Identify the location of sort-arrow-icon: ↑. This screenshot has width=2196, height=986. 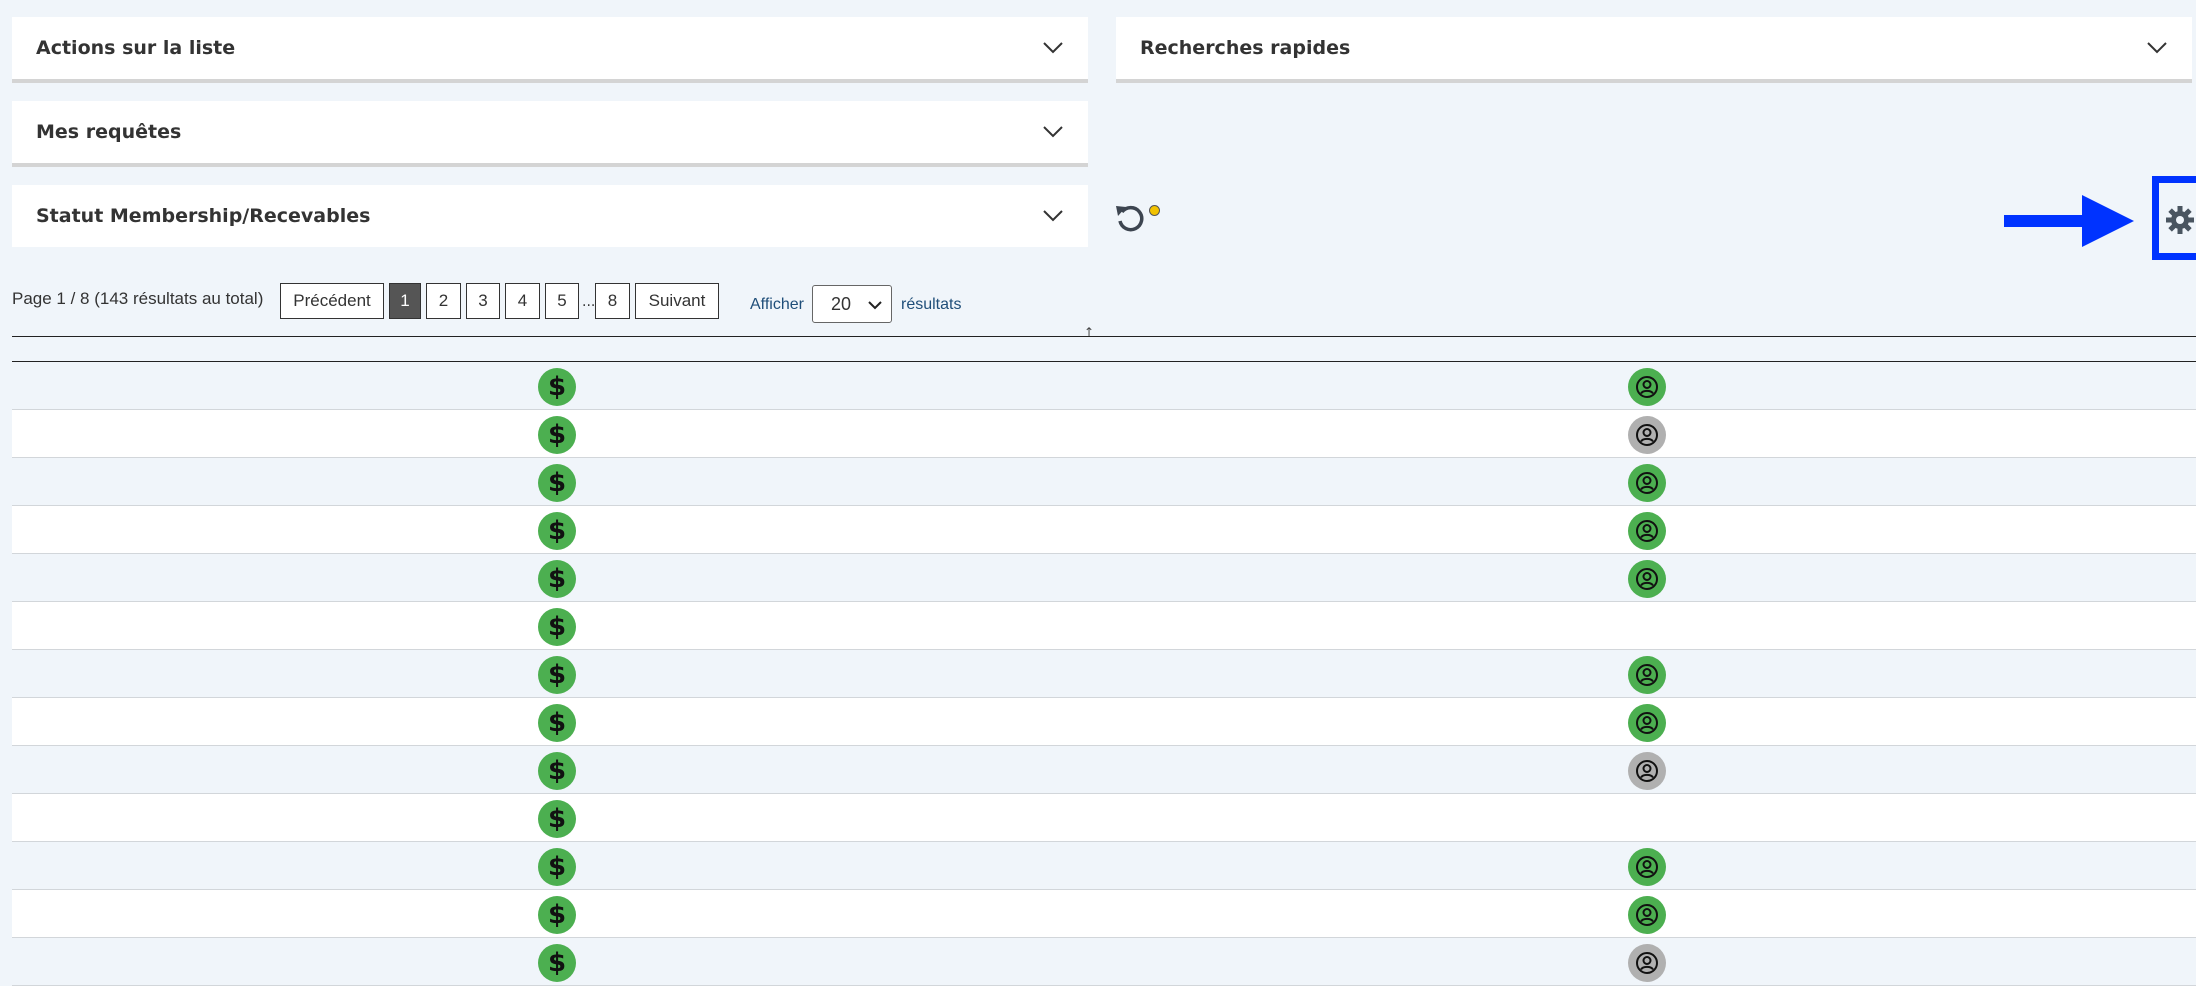
(1089, 332).